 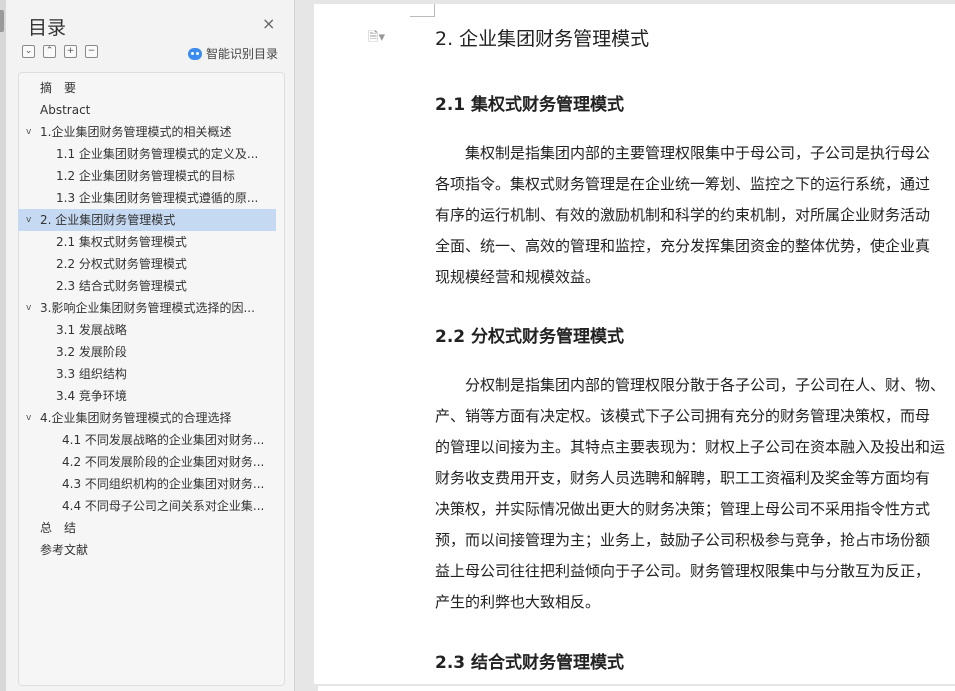 What do you see at coordinates (121, 286) in the screenshot?
I see `toc-item-label: 2.3 结合式财务管理模式` at bounding box center [121, 286].